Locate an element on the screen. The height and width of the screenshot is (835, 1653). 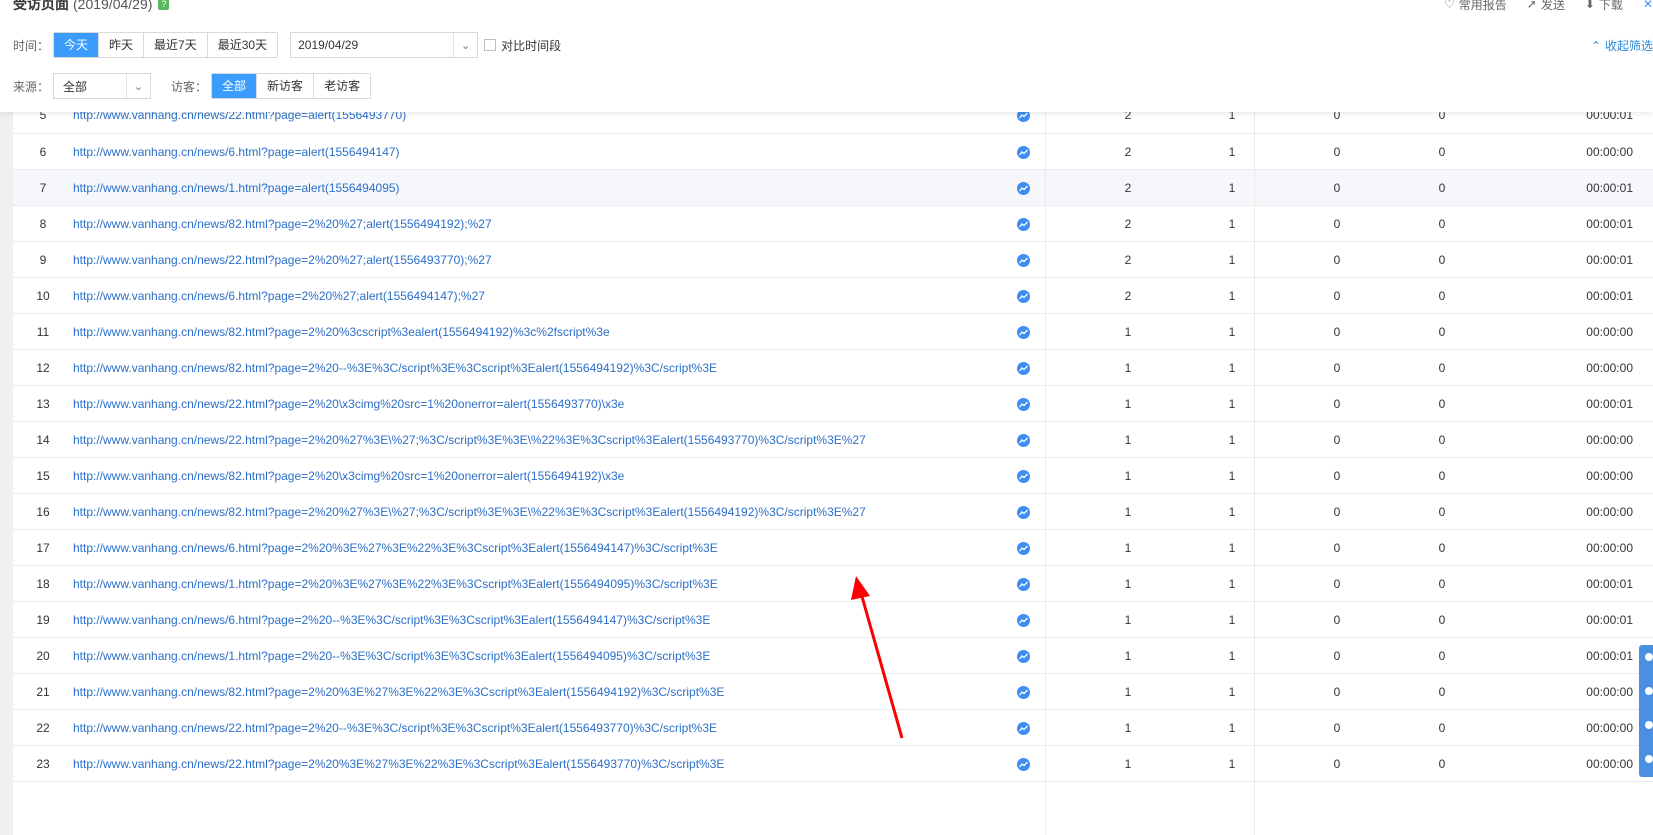
time-range-group: 今天 昨天 最近7天 最近30天 is located at coordinates (166, 45).